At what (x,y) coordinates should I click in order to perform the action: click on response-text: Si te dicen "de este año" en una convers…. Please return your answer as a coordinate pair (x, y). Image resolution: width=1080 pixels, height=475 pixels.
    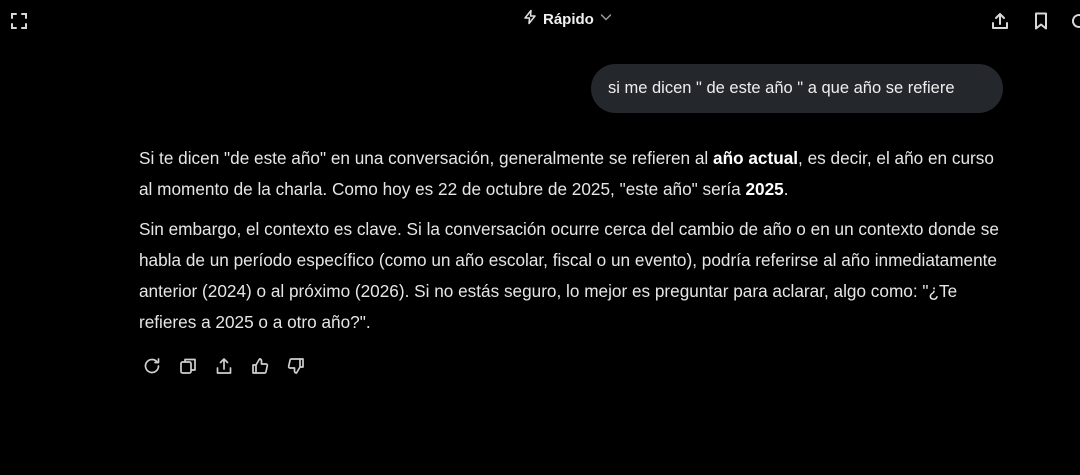
    Looking at the image, I should click on (426, 158).